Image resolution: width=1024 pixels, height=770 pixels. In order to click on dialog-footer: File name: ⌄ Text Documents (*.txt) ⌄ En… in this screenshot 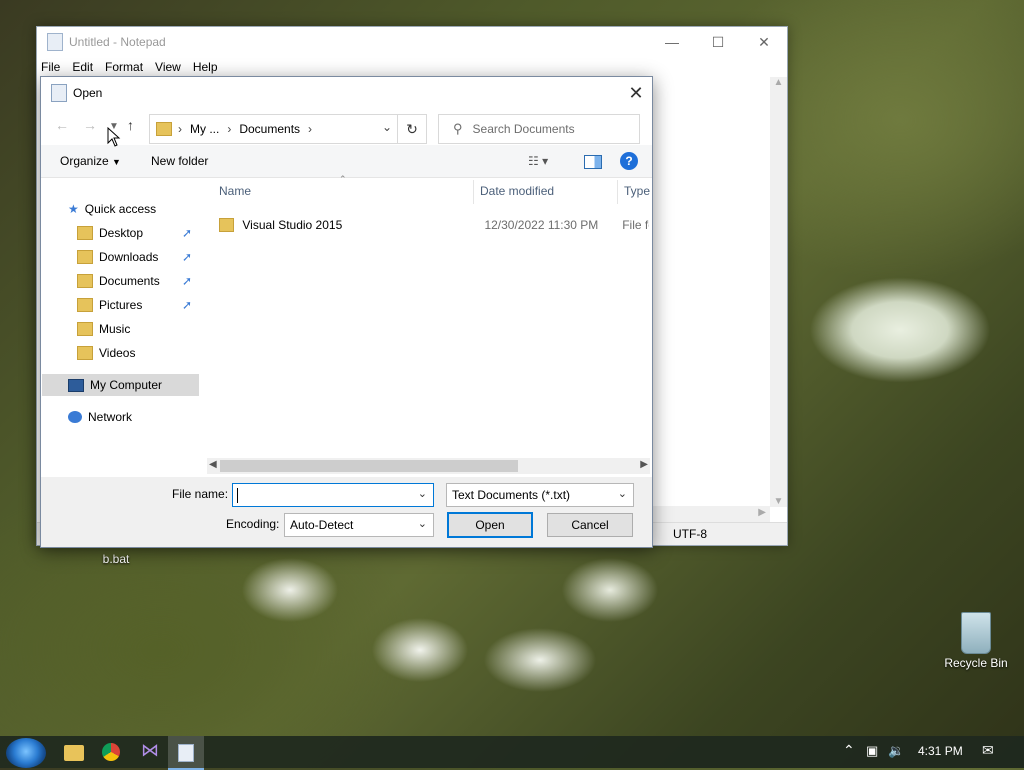, I will do `click(346, 512)`.